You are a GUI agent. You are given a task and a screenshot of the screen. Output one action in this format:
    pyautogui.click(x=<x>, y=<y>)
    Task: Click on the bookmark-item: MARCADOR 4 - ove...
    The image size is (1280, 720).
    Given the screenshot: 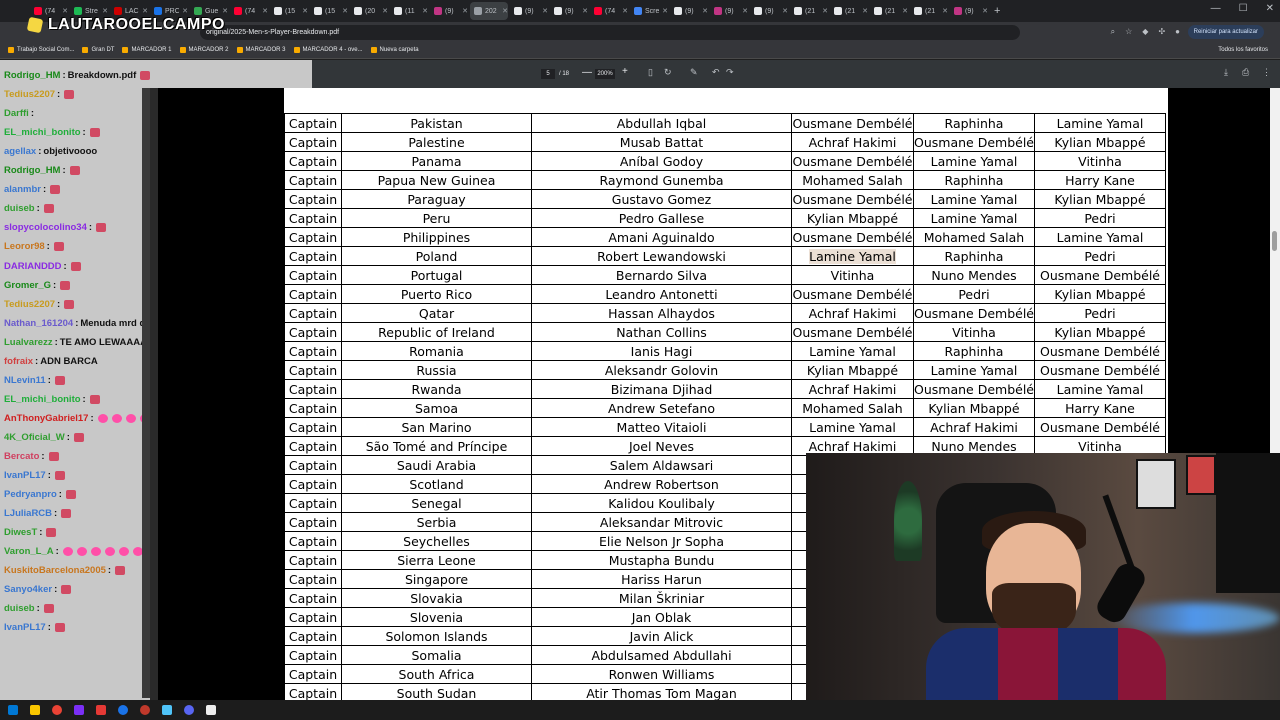 What is the action you would take?
    pyautogui.click(x=328, y=50)
    